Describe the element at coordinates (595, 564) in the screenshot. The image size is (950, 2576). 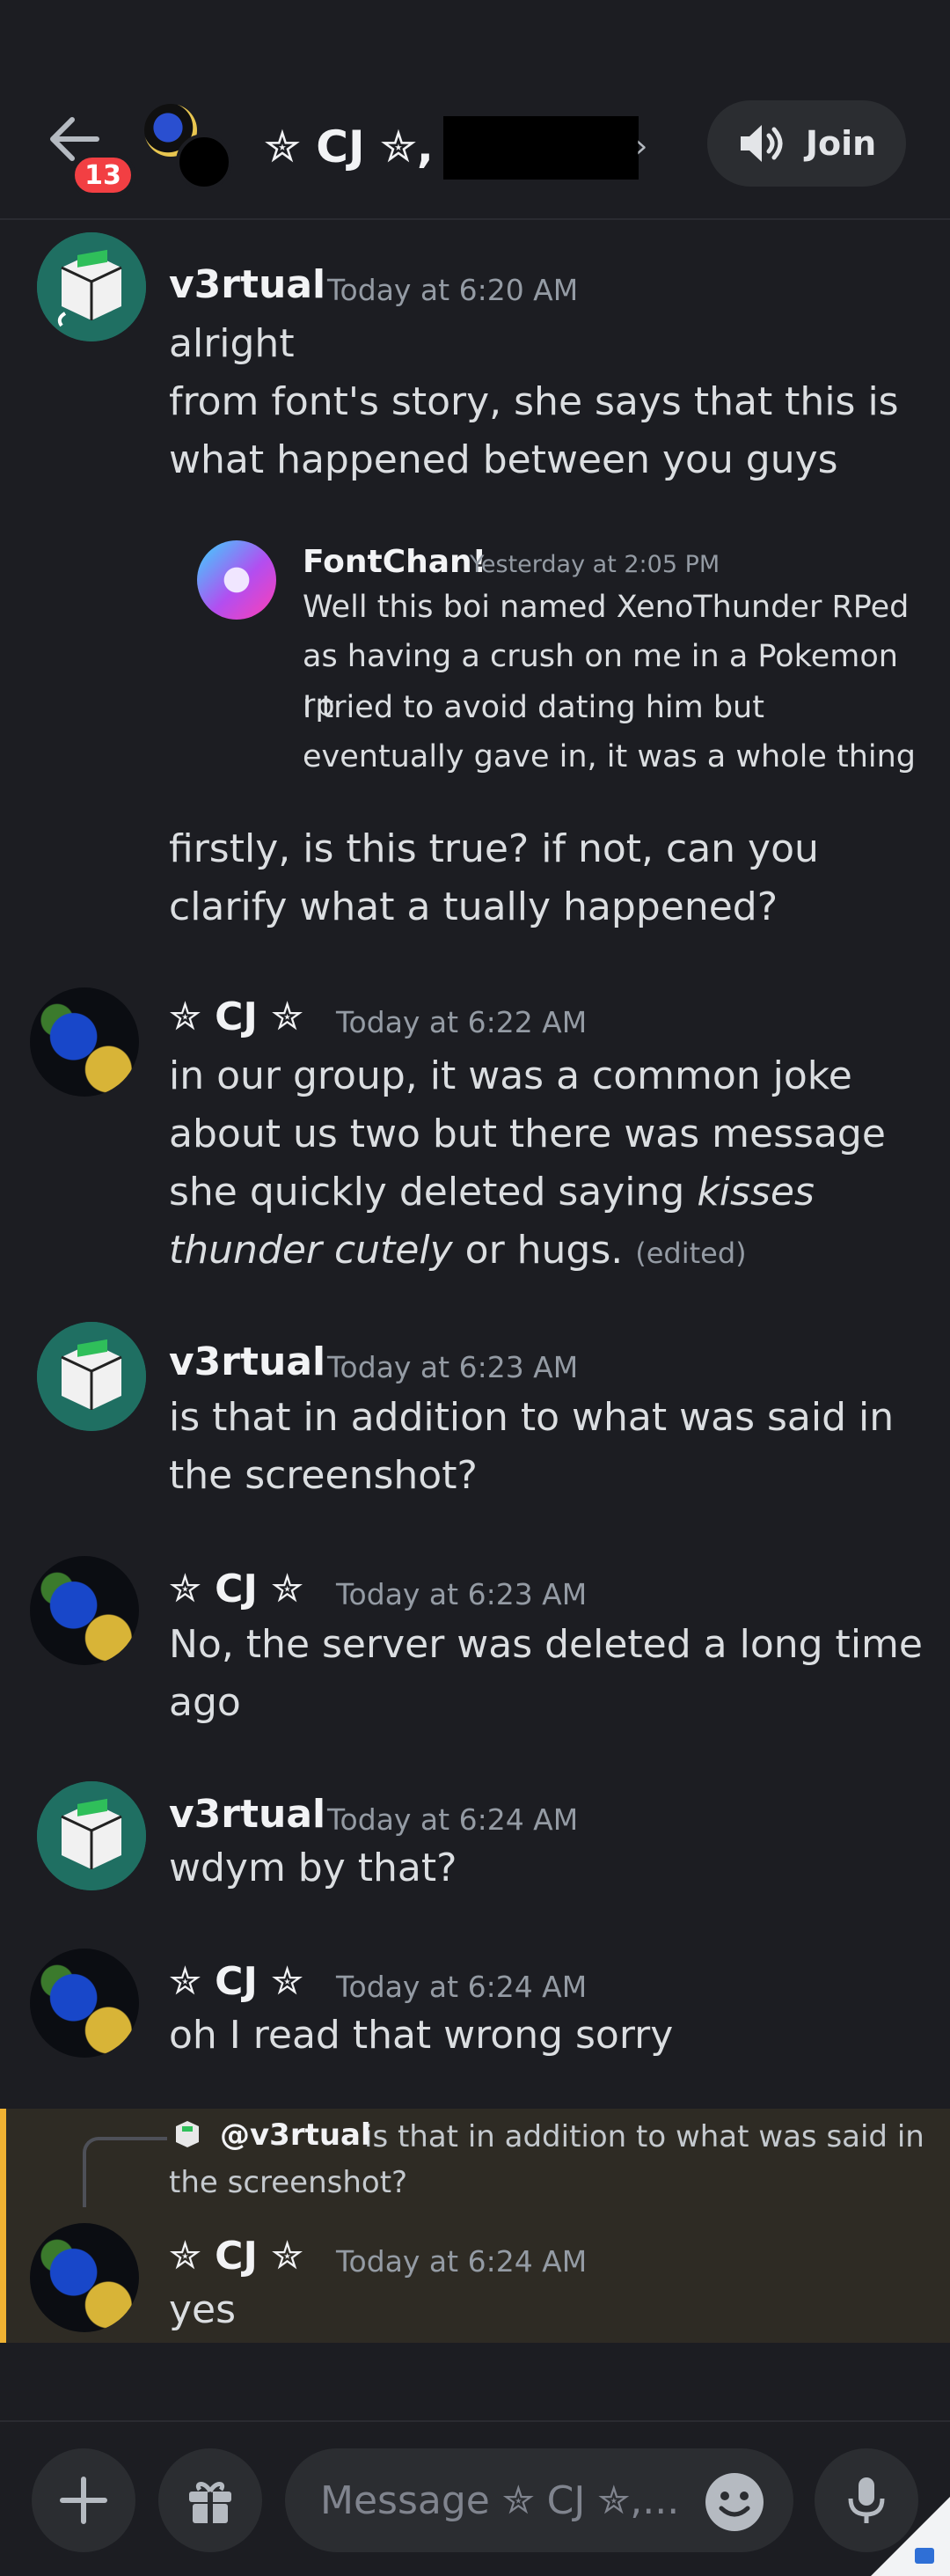
I see `embed-timestamp: Yesterday at 2:05 PM` at that location.